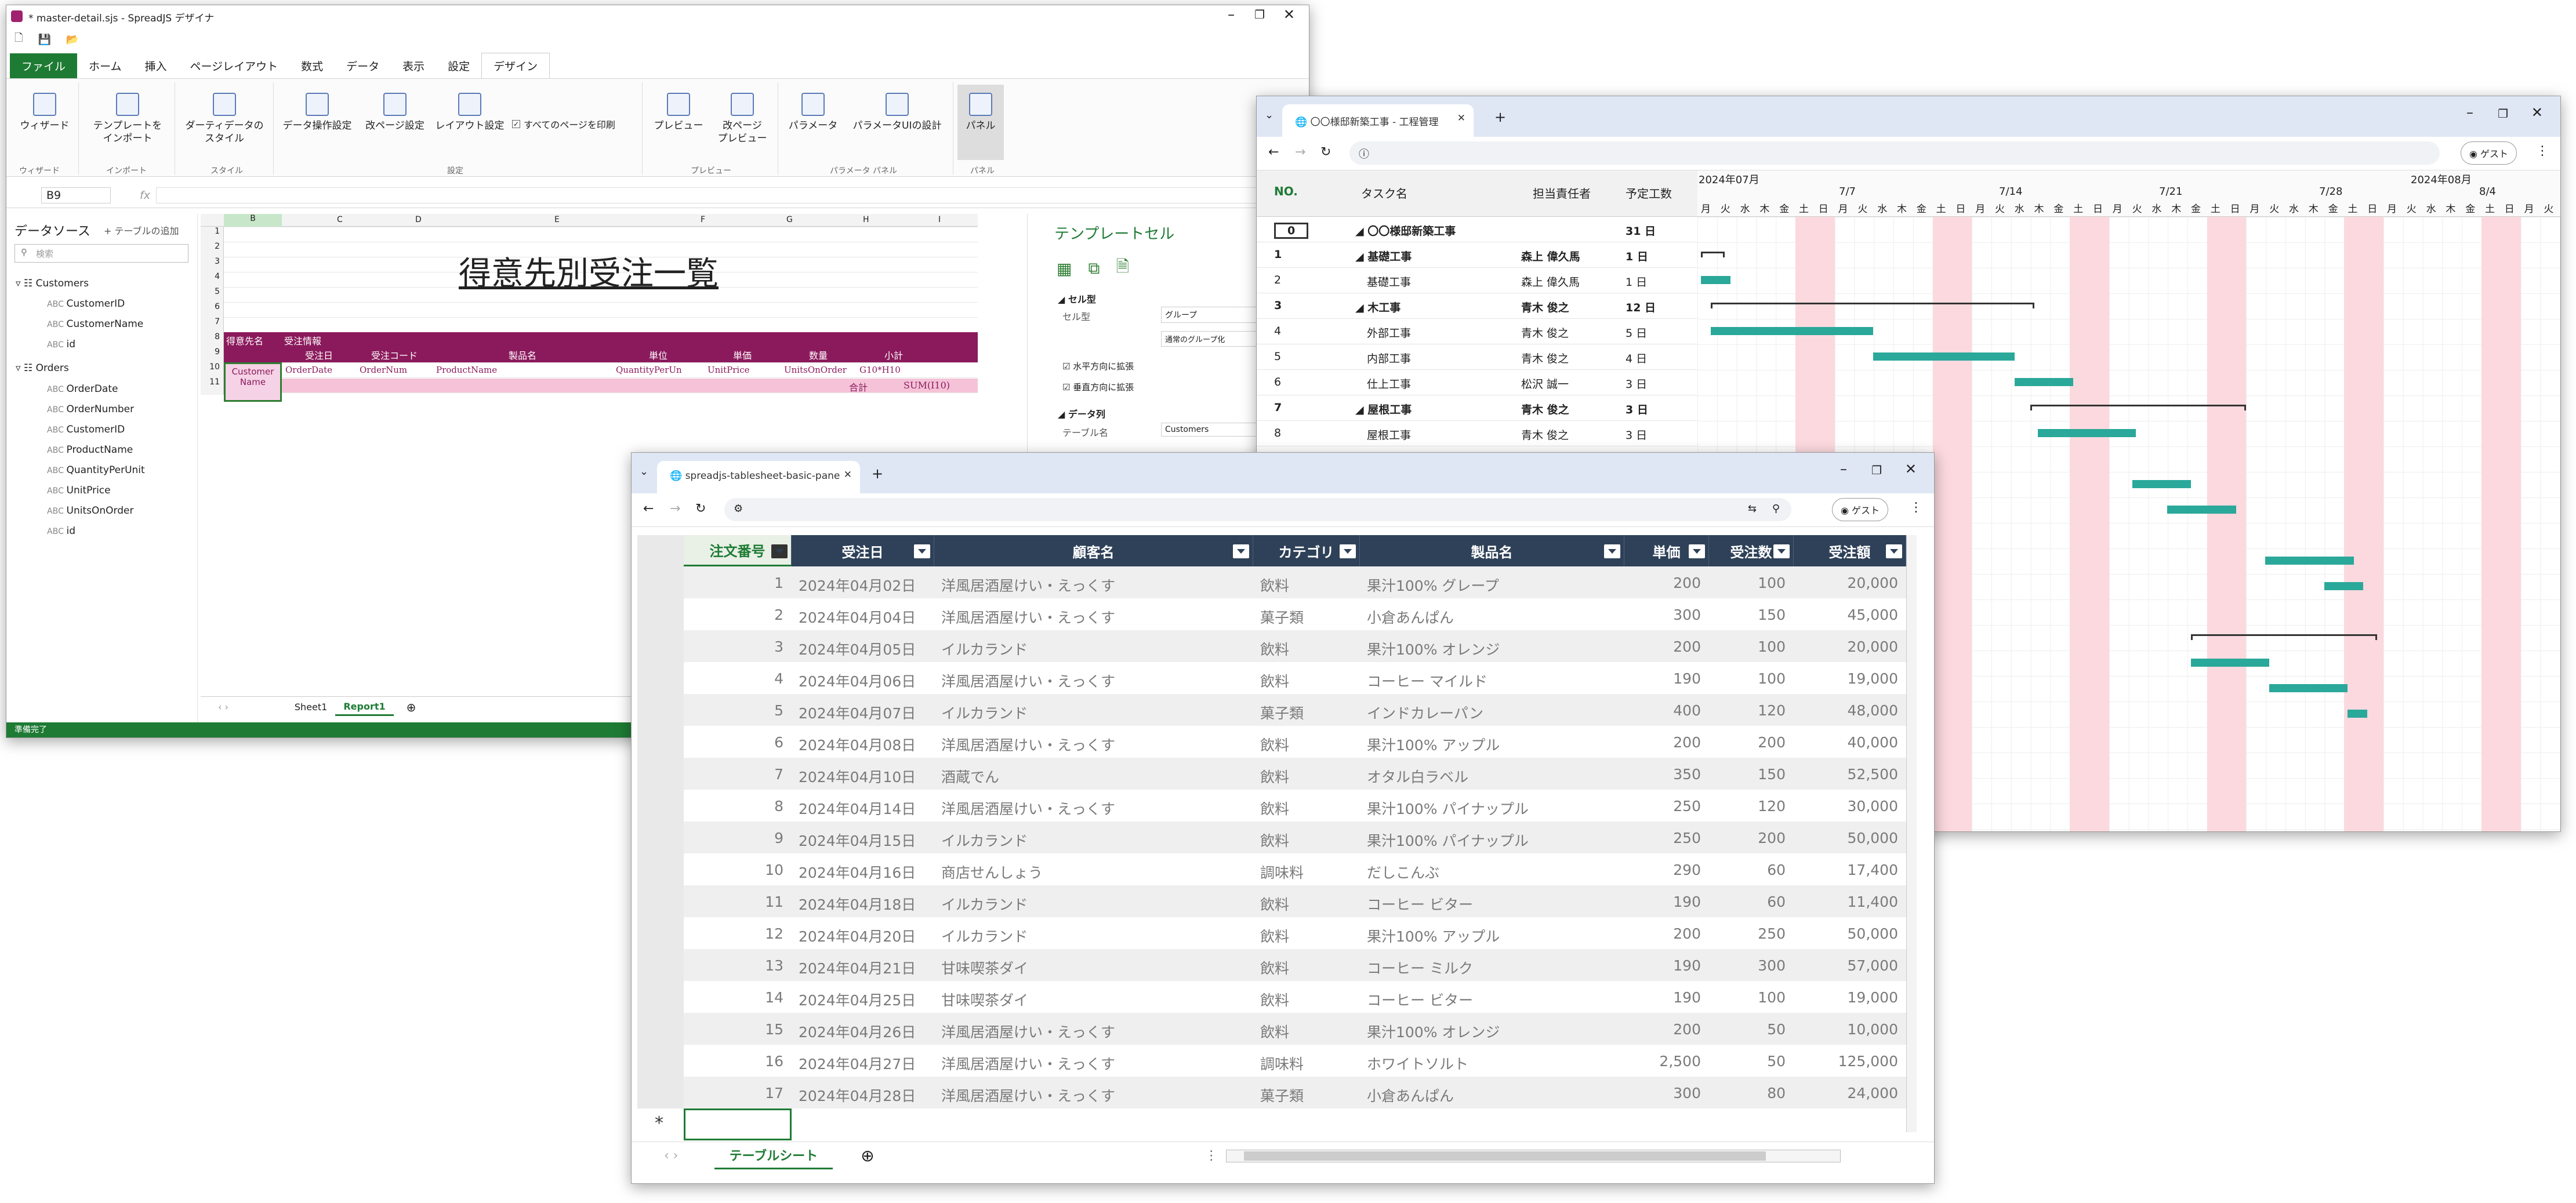 This screenshot has width=2576, height=1203. I want to click on tab-list-icon: ⌄, so click(644, 472).